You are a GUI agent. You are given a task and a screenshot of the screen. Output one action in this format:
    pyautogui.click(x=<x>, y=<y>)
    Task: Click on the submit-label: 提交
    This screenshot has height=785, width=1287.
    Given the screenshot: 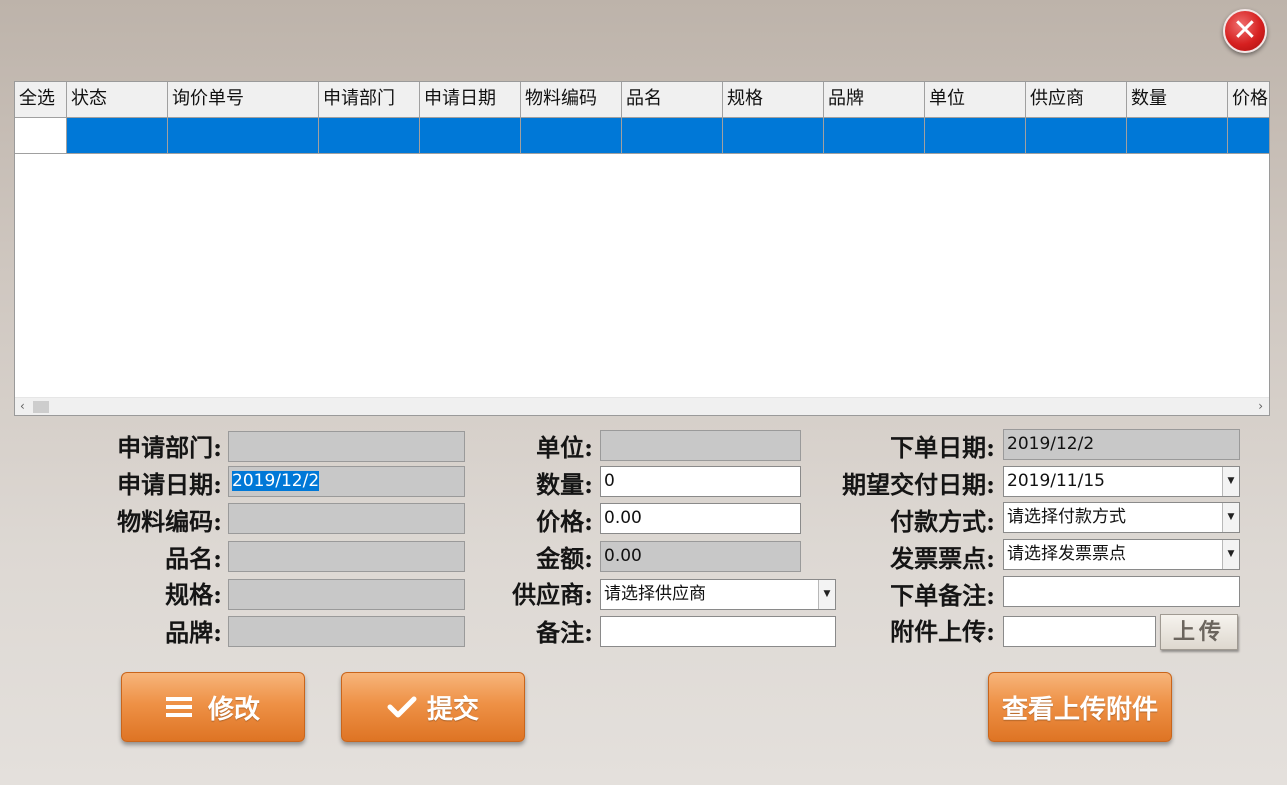 What is the action you would take?
    pyautogui.click(x=452, y=709)
    